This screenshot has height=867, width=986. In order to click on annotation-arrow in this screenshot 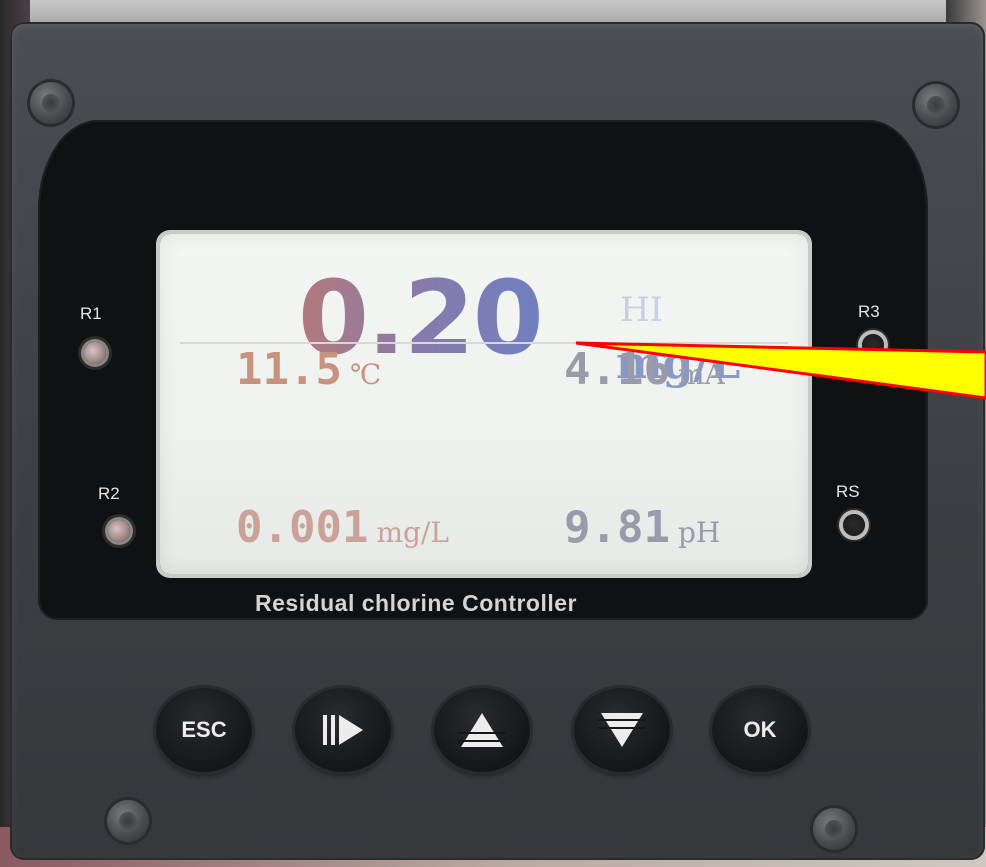, I will do `click(780, 370)`.